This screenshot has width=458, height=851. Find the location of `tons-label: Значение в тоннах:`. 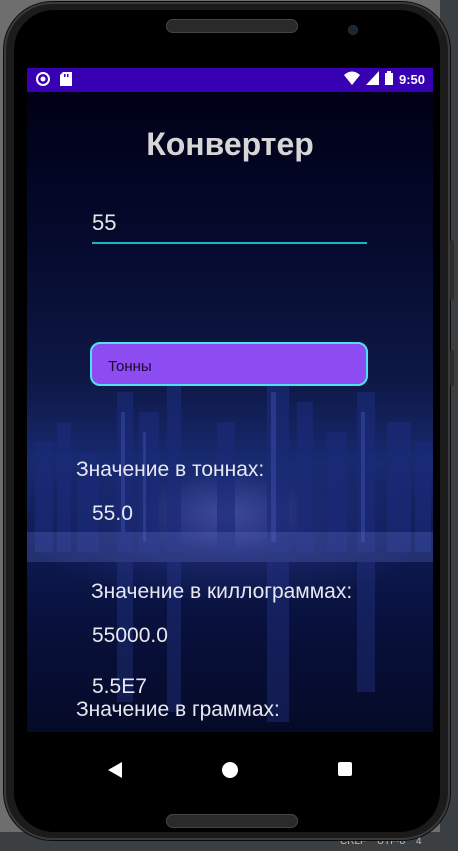

tons-label: Значение в тоннах: is located at coordinates (170, 469).